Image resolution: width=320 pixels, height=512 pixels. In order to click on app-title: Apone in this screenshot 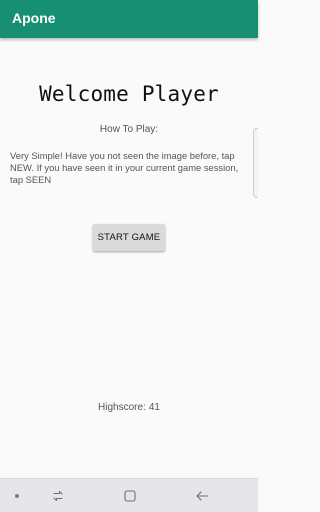, I will do `click(34, 18)`.